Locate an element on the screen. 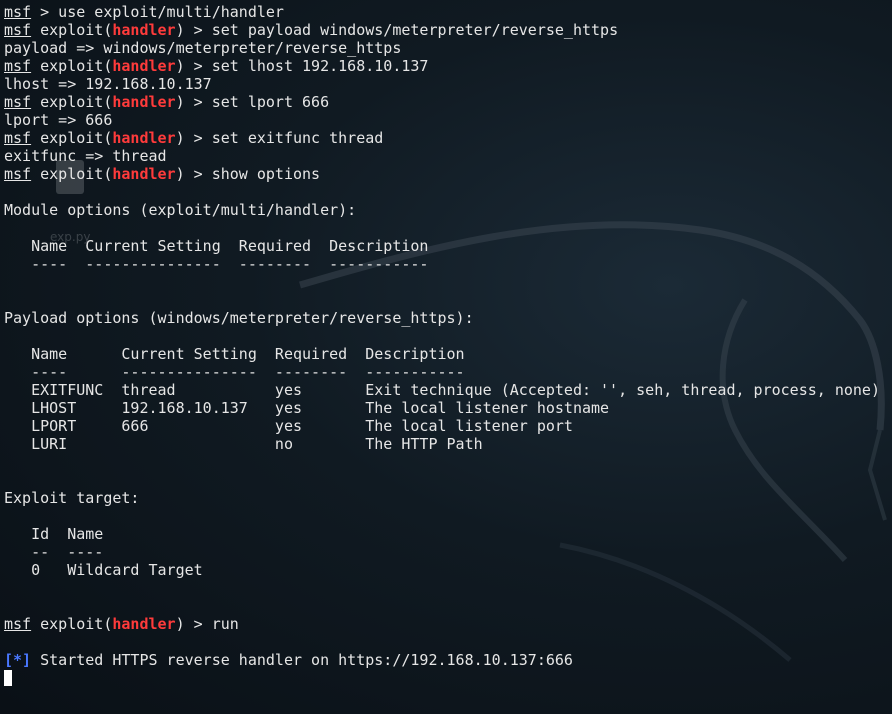 This screenshot has height=714, width=892. output-line: lport => 666 is located at coordinates (58, 120).